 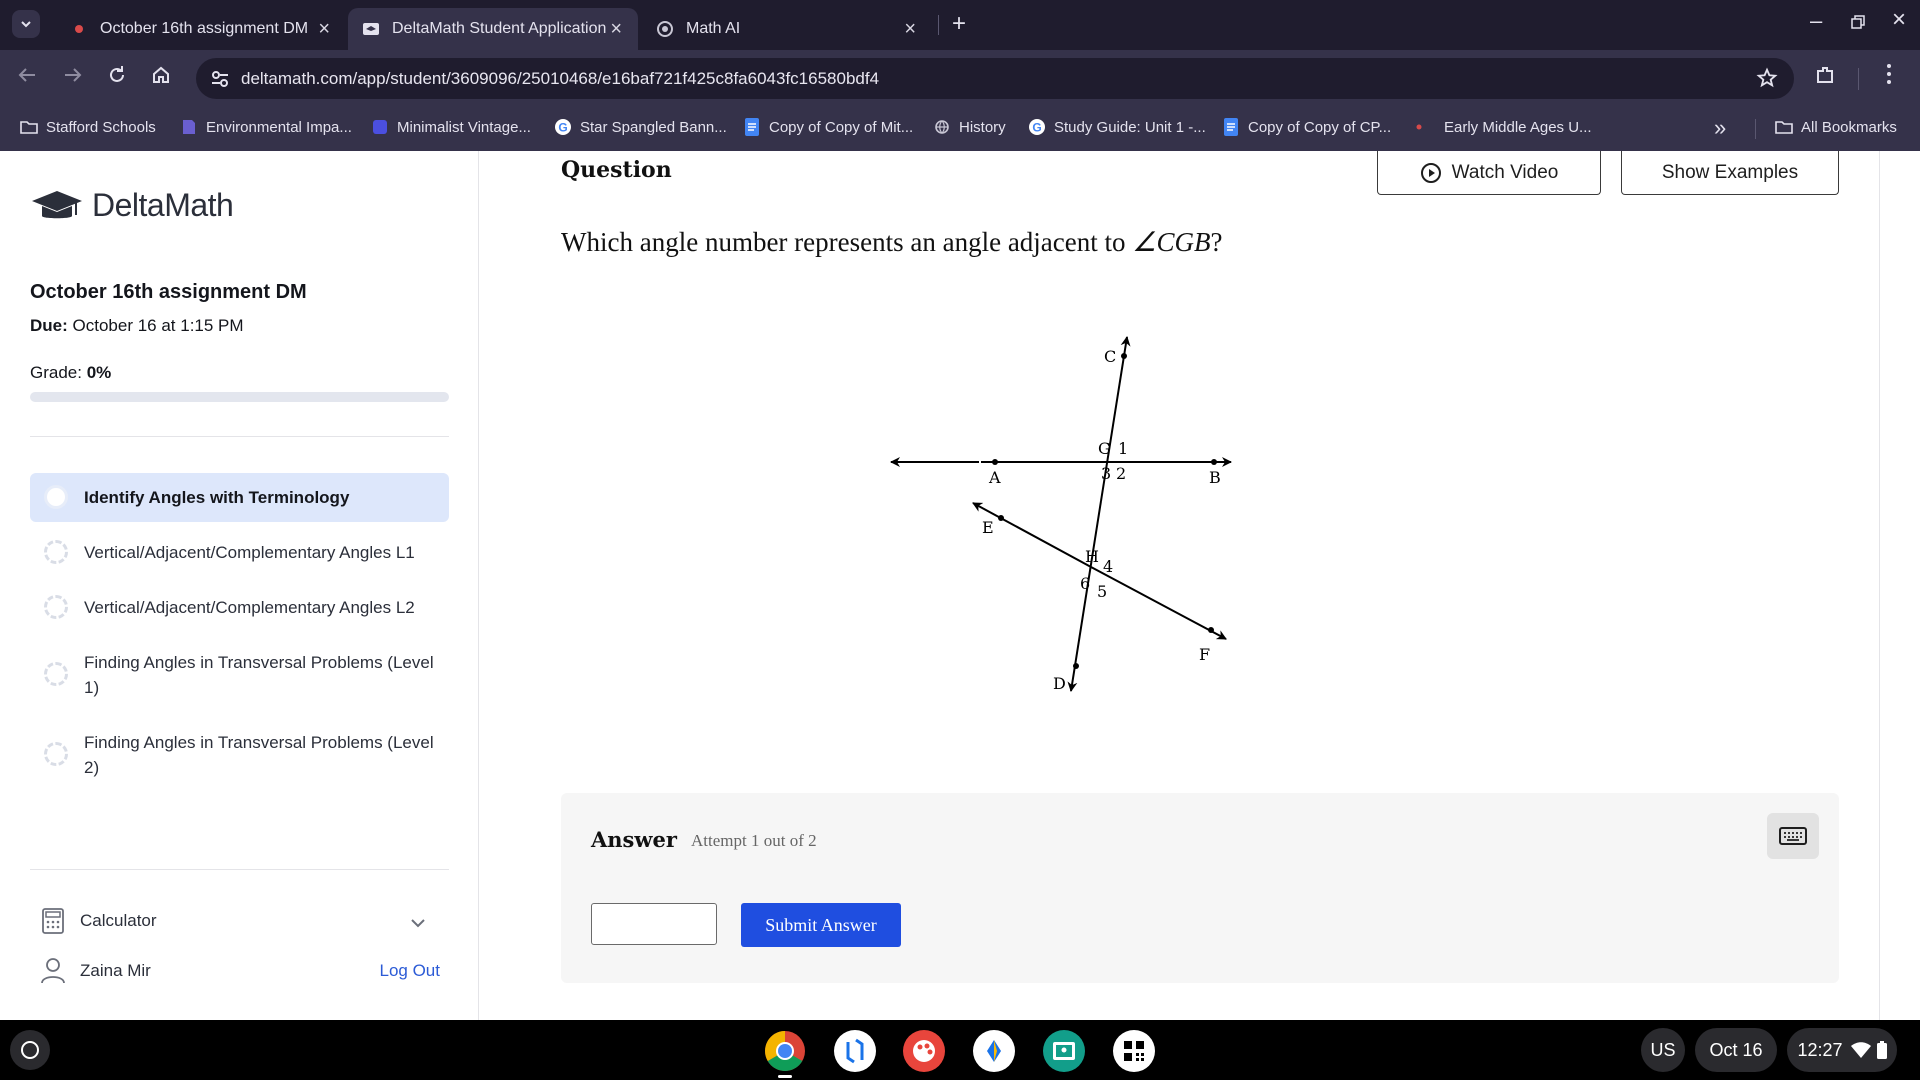 I want to click on logout-link: Log Out, so click(x=410, y=971).